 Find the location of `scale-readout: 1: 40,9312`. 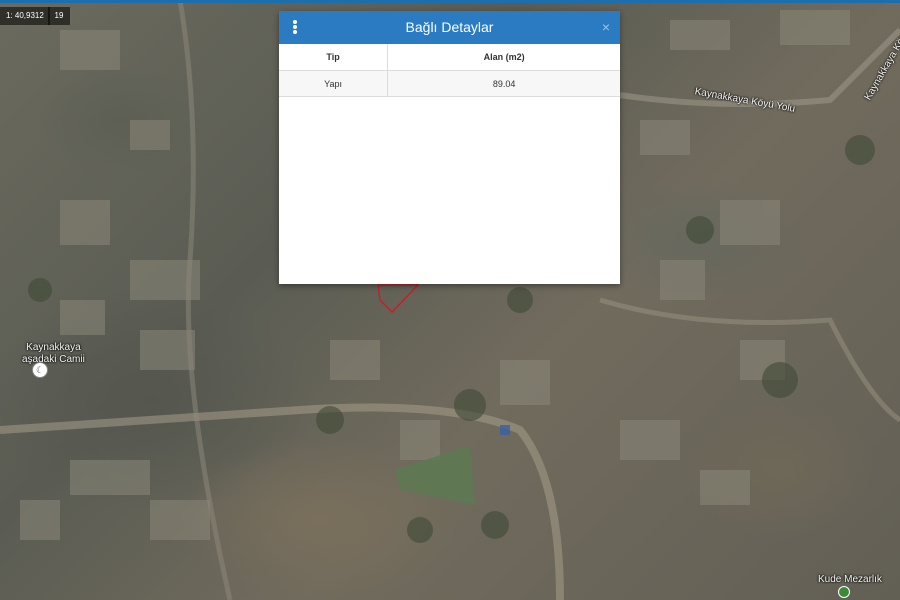

scale-readout: 1: 40,9312 is located at coordinates (25, 16).